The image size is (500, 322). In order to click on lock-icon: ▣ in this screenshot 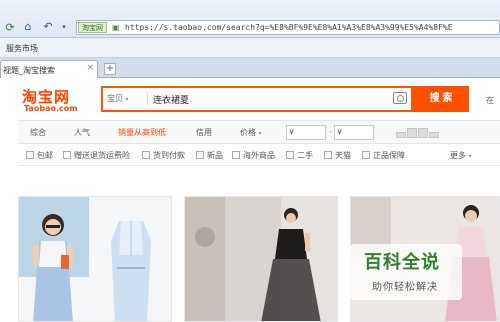, I will do `click(116, 27)`.